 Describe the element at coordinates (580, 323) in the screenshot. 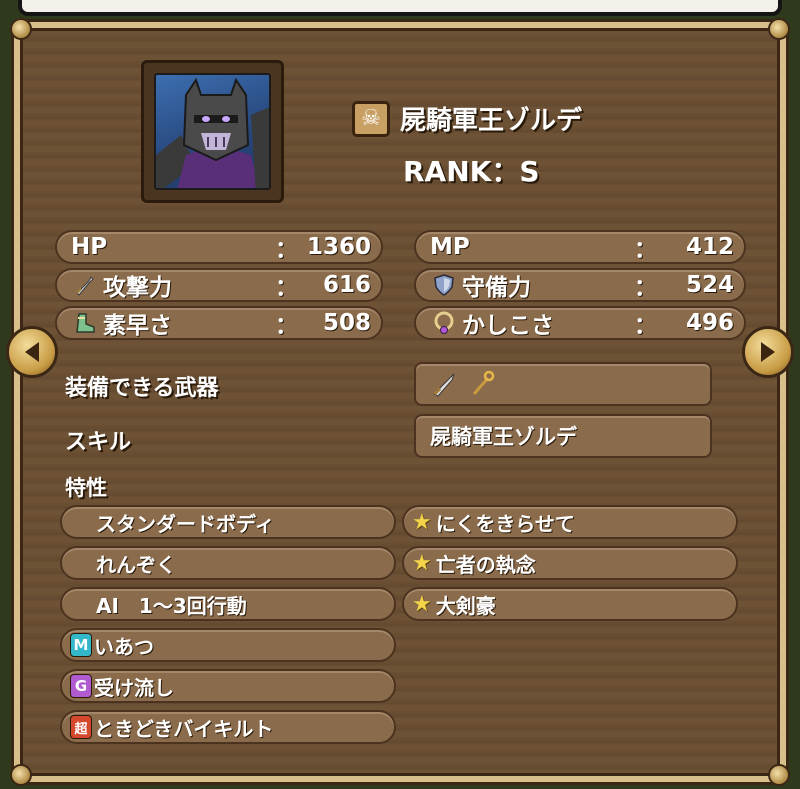

I see `stat-wisdom: かしこさ ： 496` at that location.